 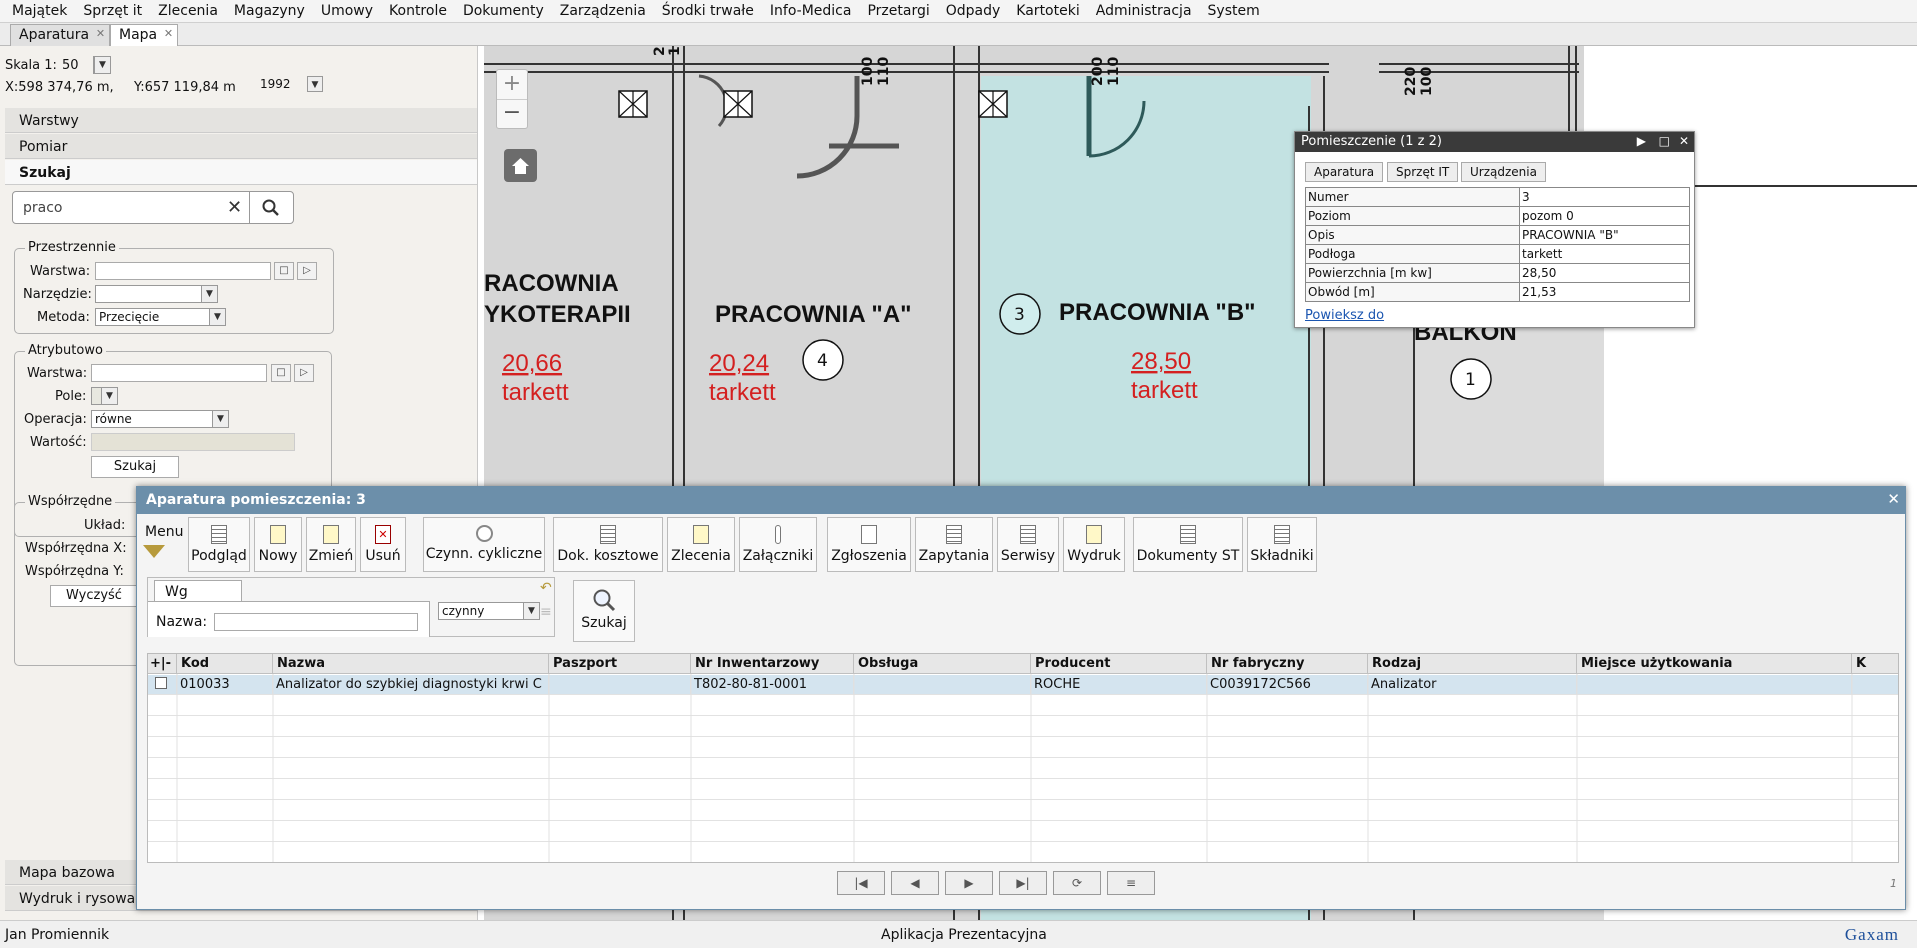 I want to click on year-select: 1992 ▼, so click(x=290, y=85).